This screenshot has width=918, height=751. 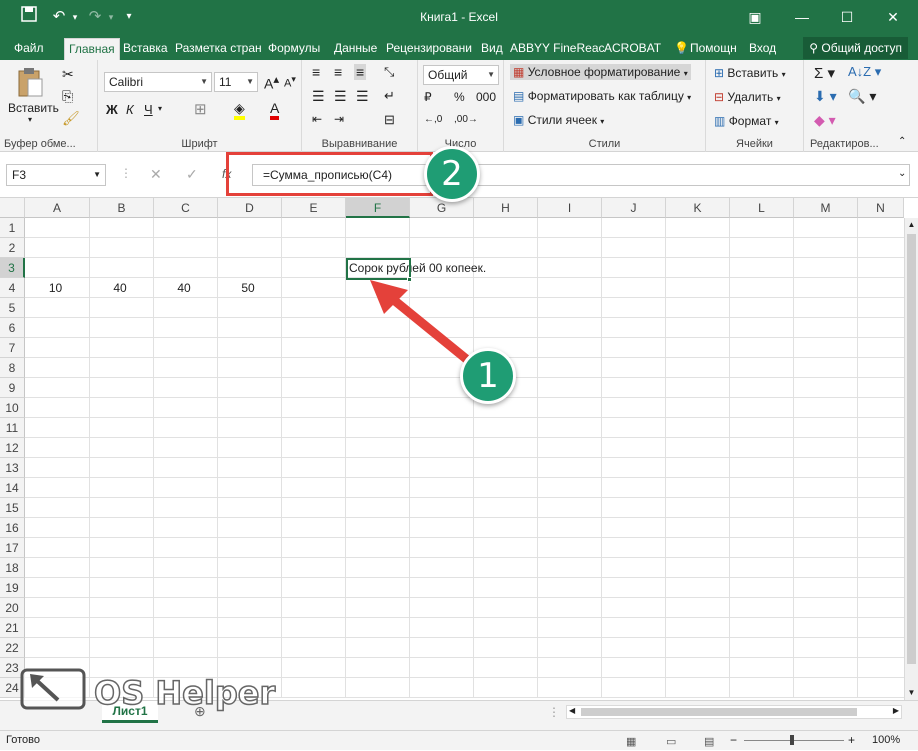 What do you see at coordinates (881, 208) in the screenshot?
I see `column-header-n: N` at bounding box center [881, 208].